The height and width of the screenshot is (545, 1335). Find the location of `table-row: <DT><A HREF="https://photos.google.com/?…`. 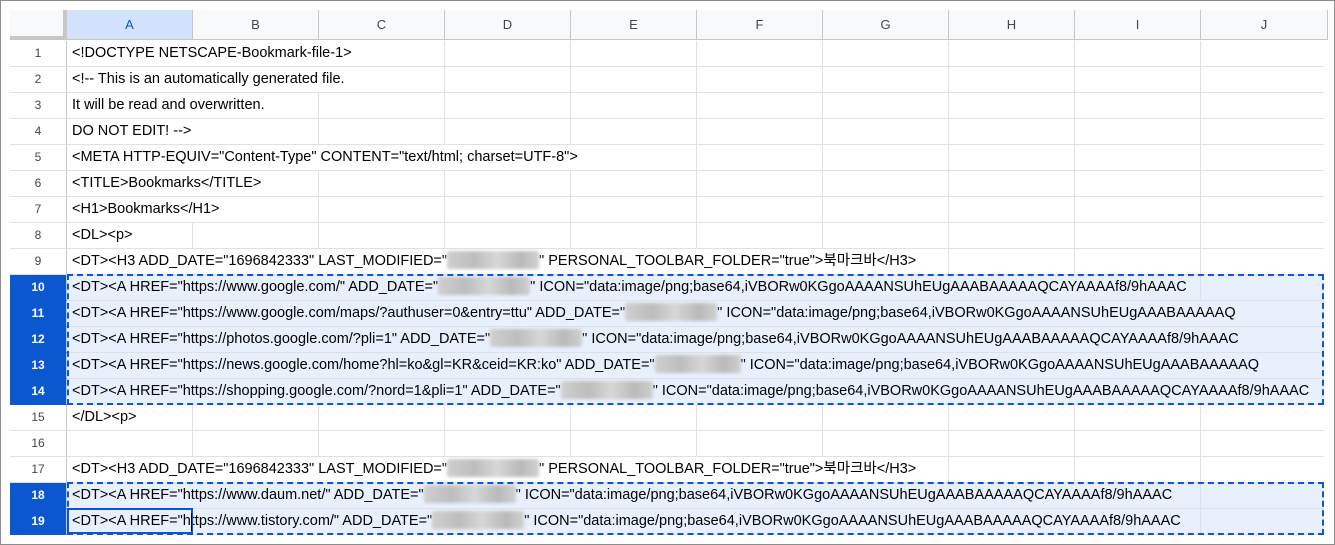

table-row: <DT><A HREF="https://photos.google.com/?… is located at coordinates (695, 340).